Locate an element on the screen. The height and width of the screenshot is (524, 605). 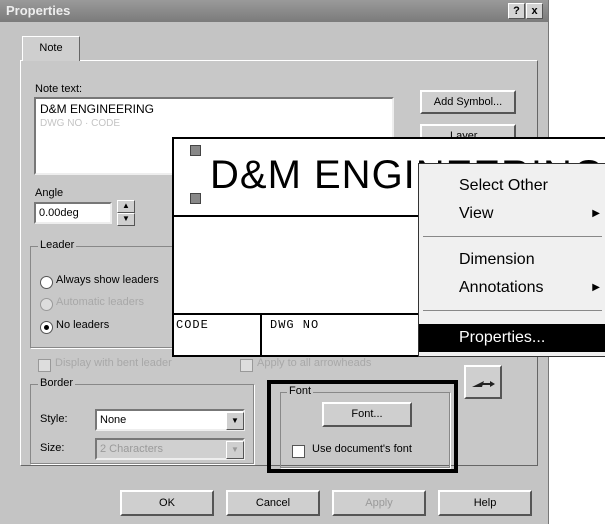
border-size-label: Size: is located at coordinates (52, 448).